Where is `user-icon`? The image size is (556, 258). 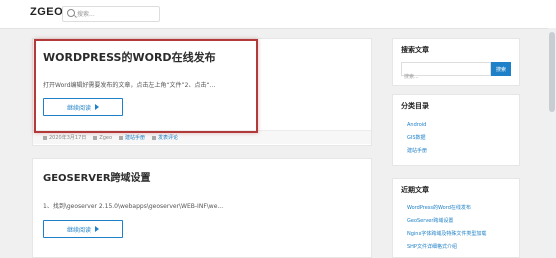
user-icon is located at coordinates (95, 137).